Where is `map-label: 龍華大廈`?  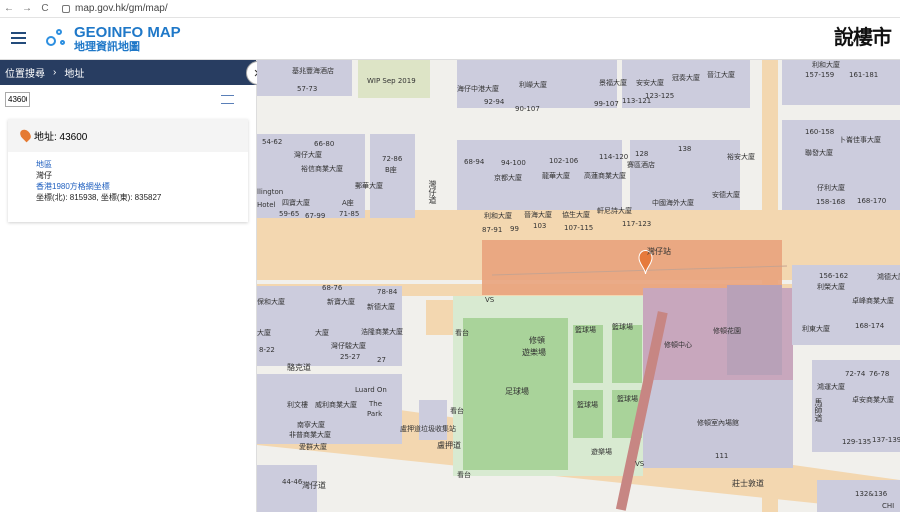 map-label: 龍華大廈 is located at coordinates (556, 176).